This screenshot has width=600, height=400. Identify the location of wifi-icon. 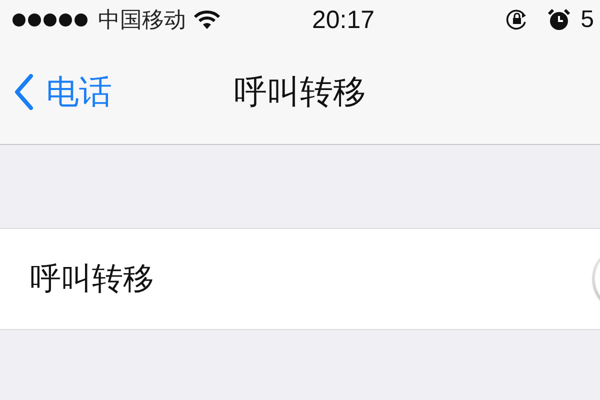
(207, 20).